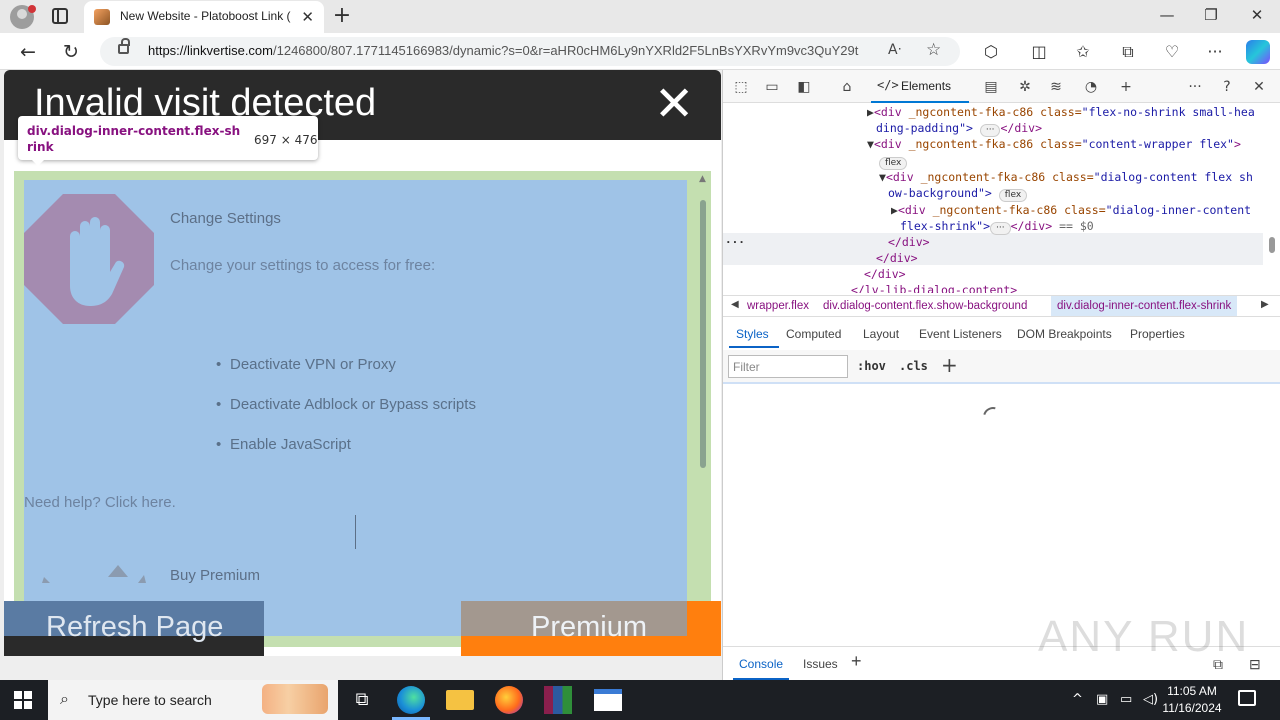  Describe the element at coordinates (1257, 15) in the screenshot. I see `window-close-button: ✕` at that location.